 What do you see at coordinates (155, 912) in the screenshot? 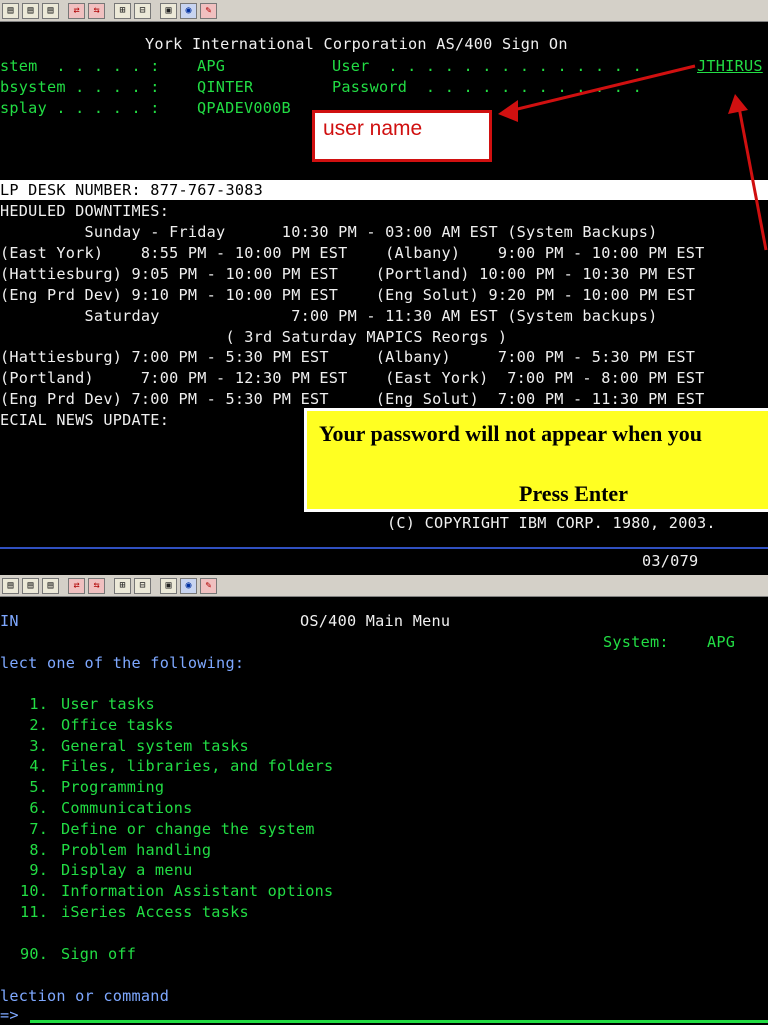
I see `menu-option: iSeries Access tasks` at bounding box center [155, 912].